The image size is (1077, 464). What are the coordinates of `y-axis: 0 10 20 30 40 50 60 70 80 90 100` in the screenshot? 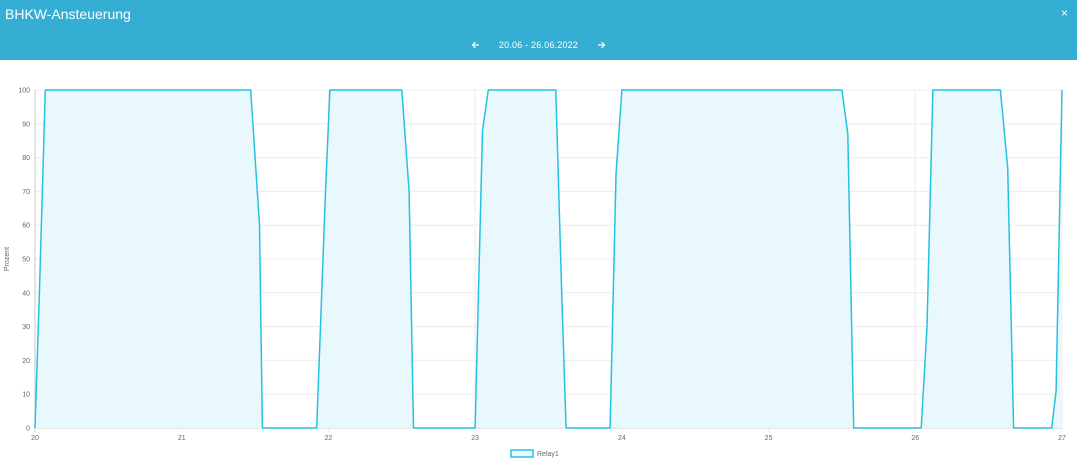 It's located at (24, 260).